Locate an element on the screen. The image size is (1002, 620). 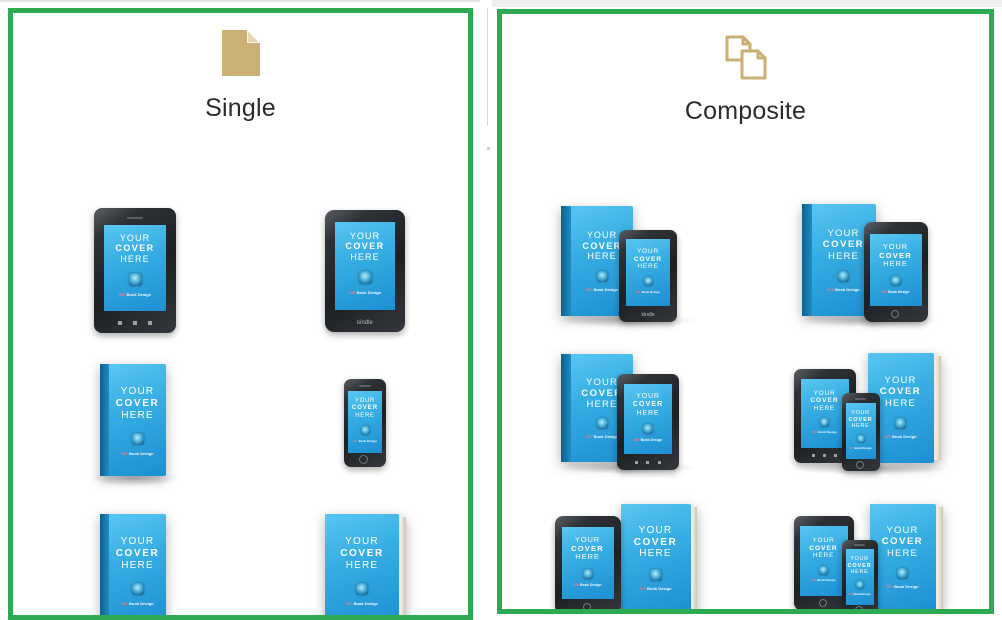
tablet-device: YOUR COVER HERE DIY Book Design is located at coordinates (895, 272).